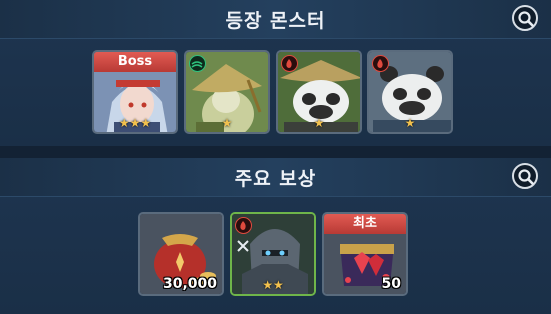 This screenshot has width=551, height=314. What do you see at coordinates (181, 254) in the screenshot?
I see `reward-card-gold: 30,000` at bounding box center [181, 254].